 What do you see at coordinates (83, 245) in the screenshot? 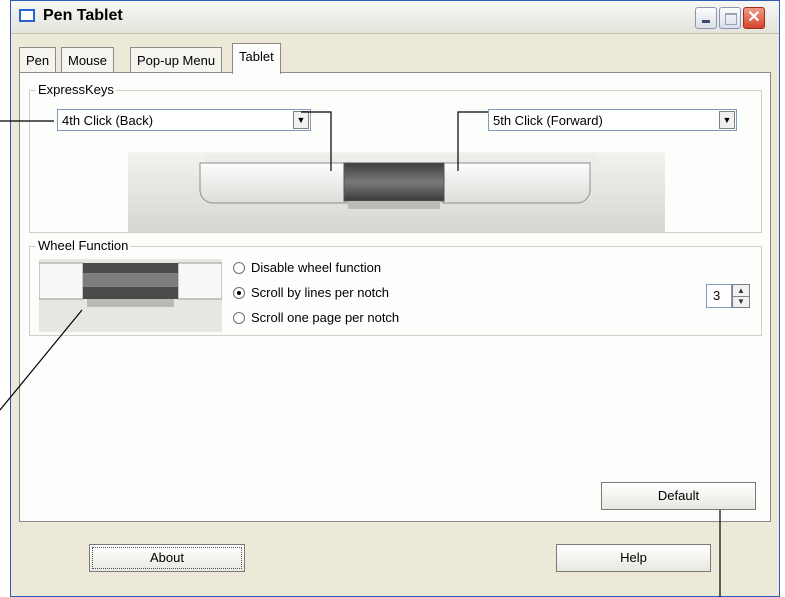
I see `wheel-function-group-label: Wheel Function` at bounding box center [83, 245].